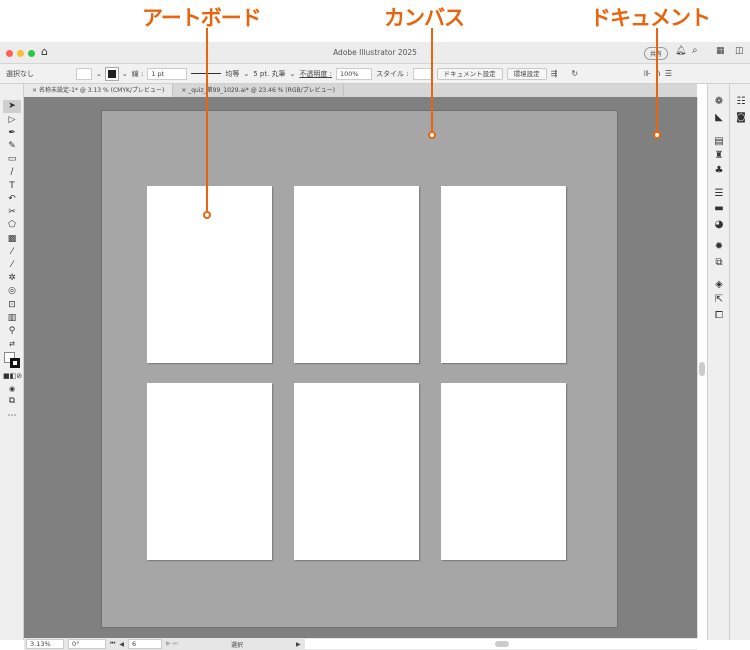  What do you see at coordinates (719, 315) in the screenshot?
I see `artboards-panel-icon: ⧠` at bounding box center [719, 315].